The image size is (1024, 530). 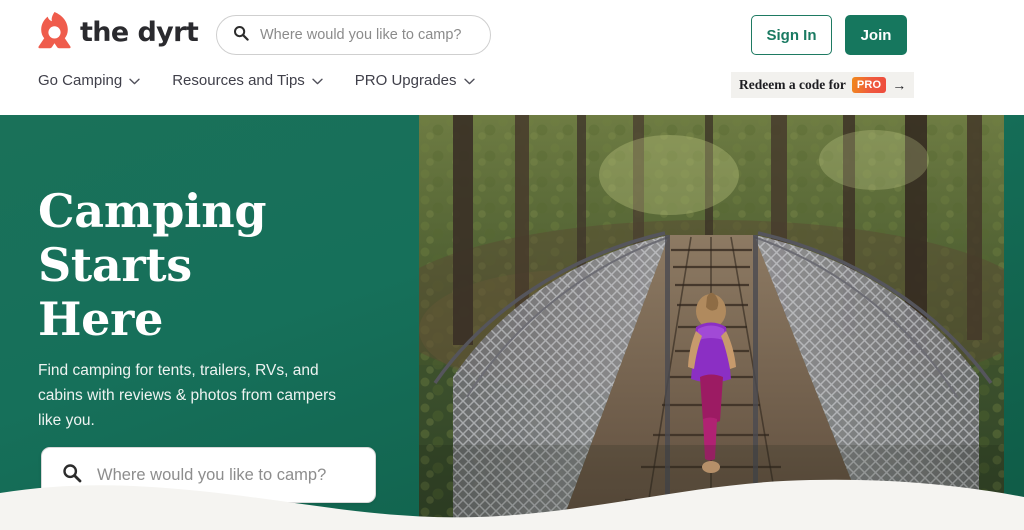 I want to click on nav-item-label: Resources and Tips, so click(x=238, y=80).